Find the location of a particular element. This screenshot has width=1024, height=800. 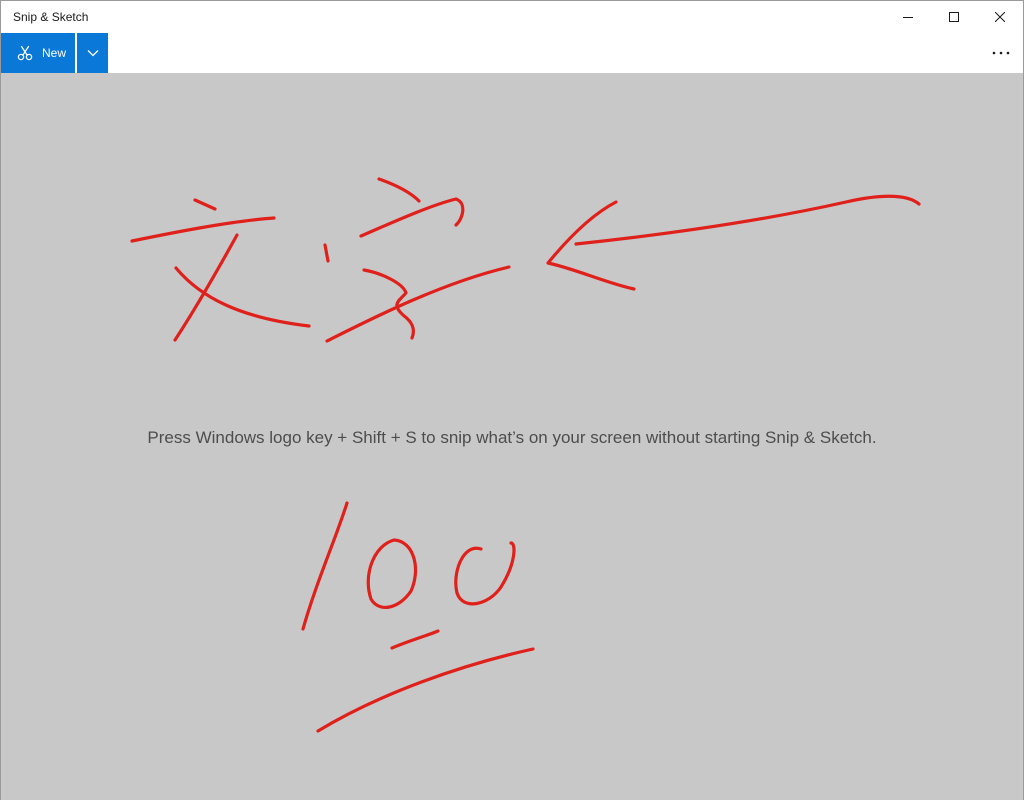

app-title: Snip & Sketch is located at coordinates (51, 17).